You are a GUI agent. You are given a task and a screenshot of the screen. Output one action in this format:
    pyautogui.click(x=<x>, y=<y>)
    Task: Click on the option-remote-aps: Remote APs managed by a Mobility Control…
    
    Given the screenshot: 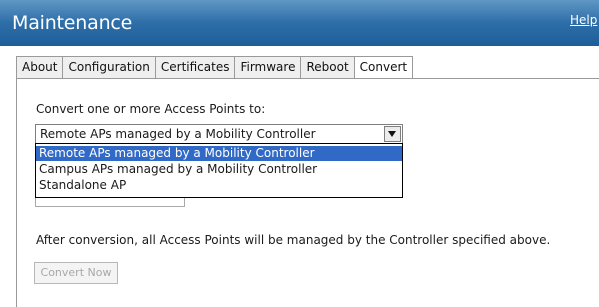 What is the action you would take?
    pyautogui.click(x=219, y=153)
    